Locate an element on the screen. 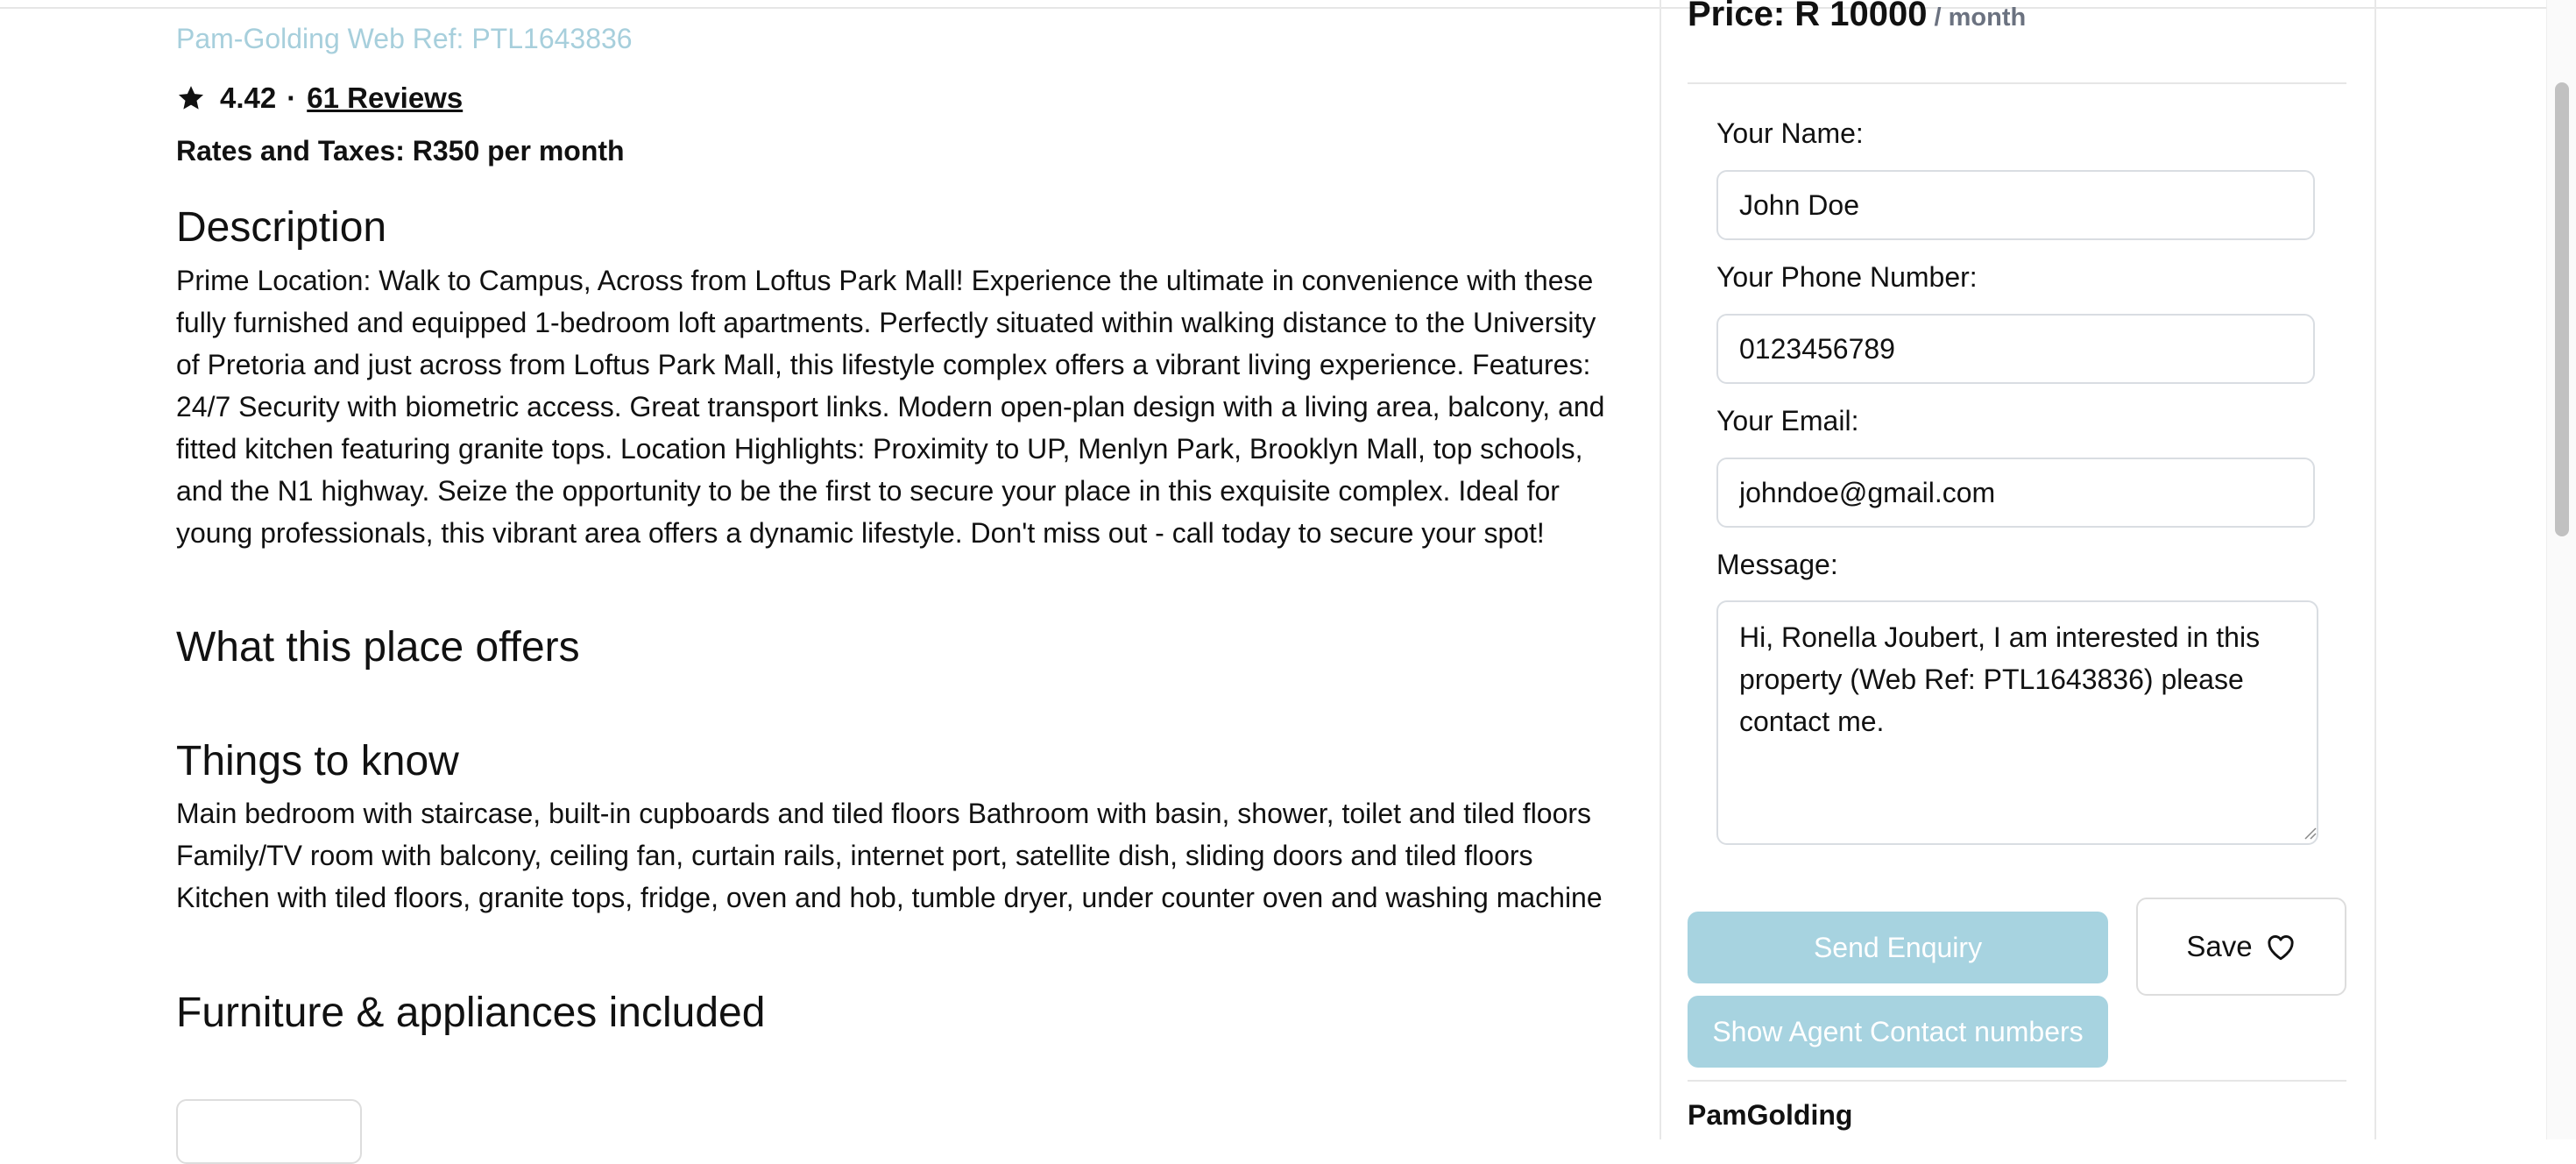 The image size is (2576, 1164). things-to-know-heading: Things to know is located at coordinates (317, 761).